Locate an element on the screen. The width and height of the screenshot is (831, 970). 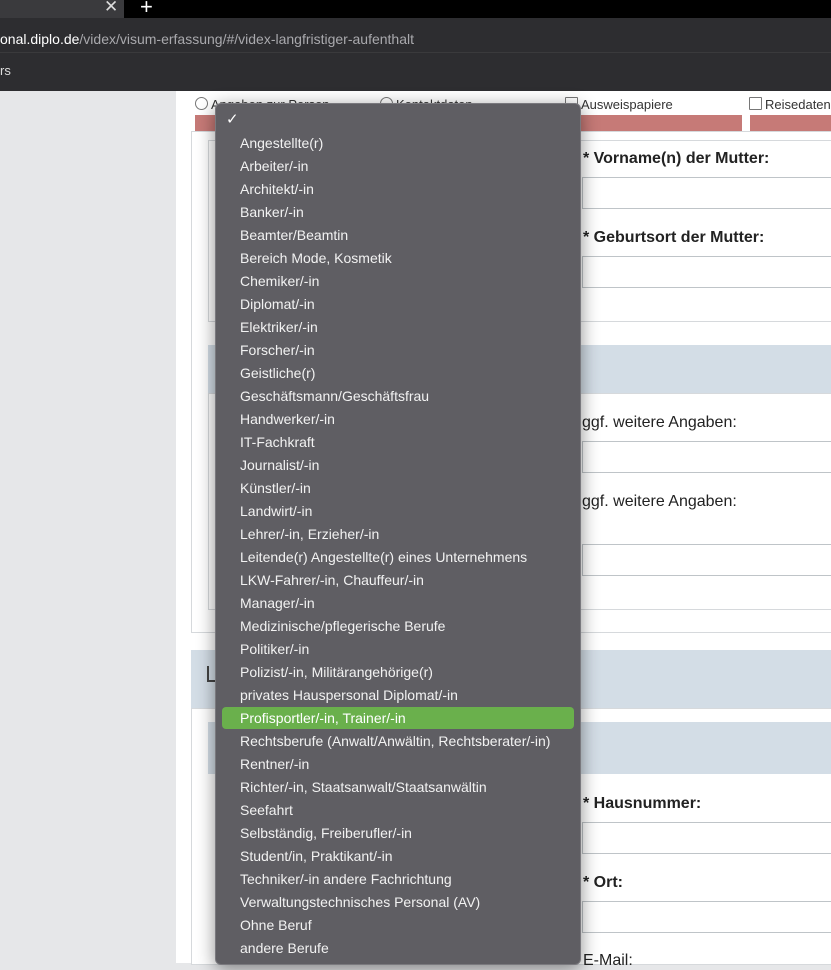
mother-birthplace-input is located at coordinates (706, 272).